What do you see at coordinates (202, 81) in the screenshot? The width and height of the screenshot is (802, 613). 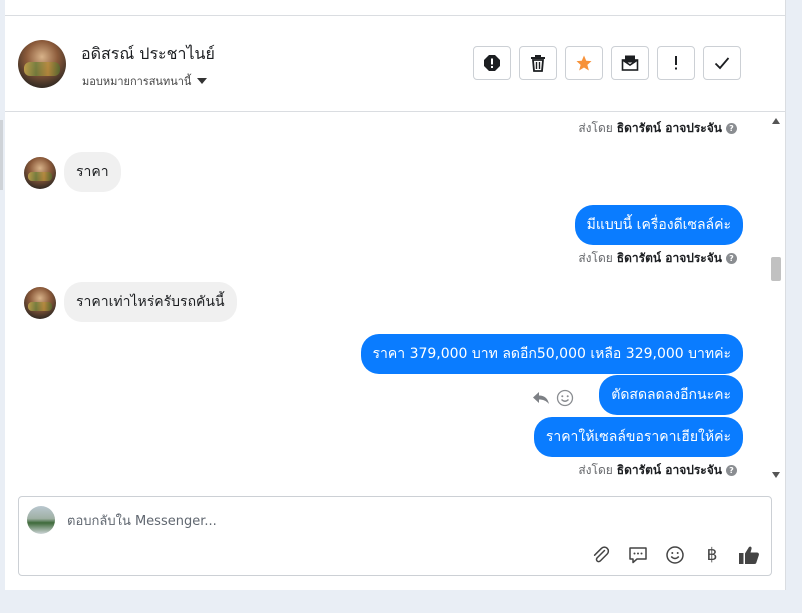 I see `caret-down-icon` at bounding box center [202, 81].